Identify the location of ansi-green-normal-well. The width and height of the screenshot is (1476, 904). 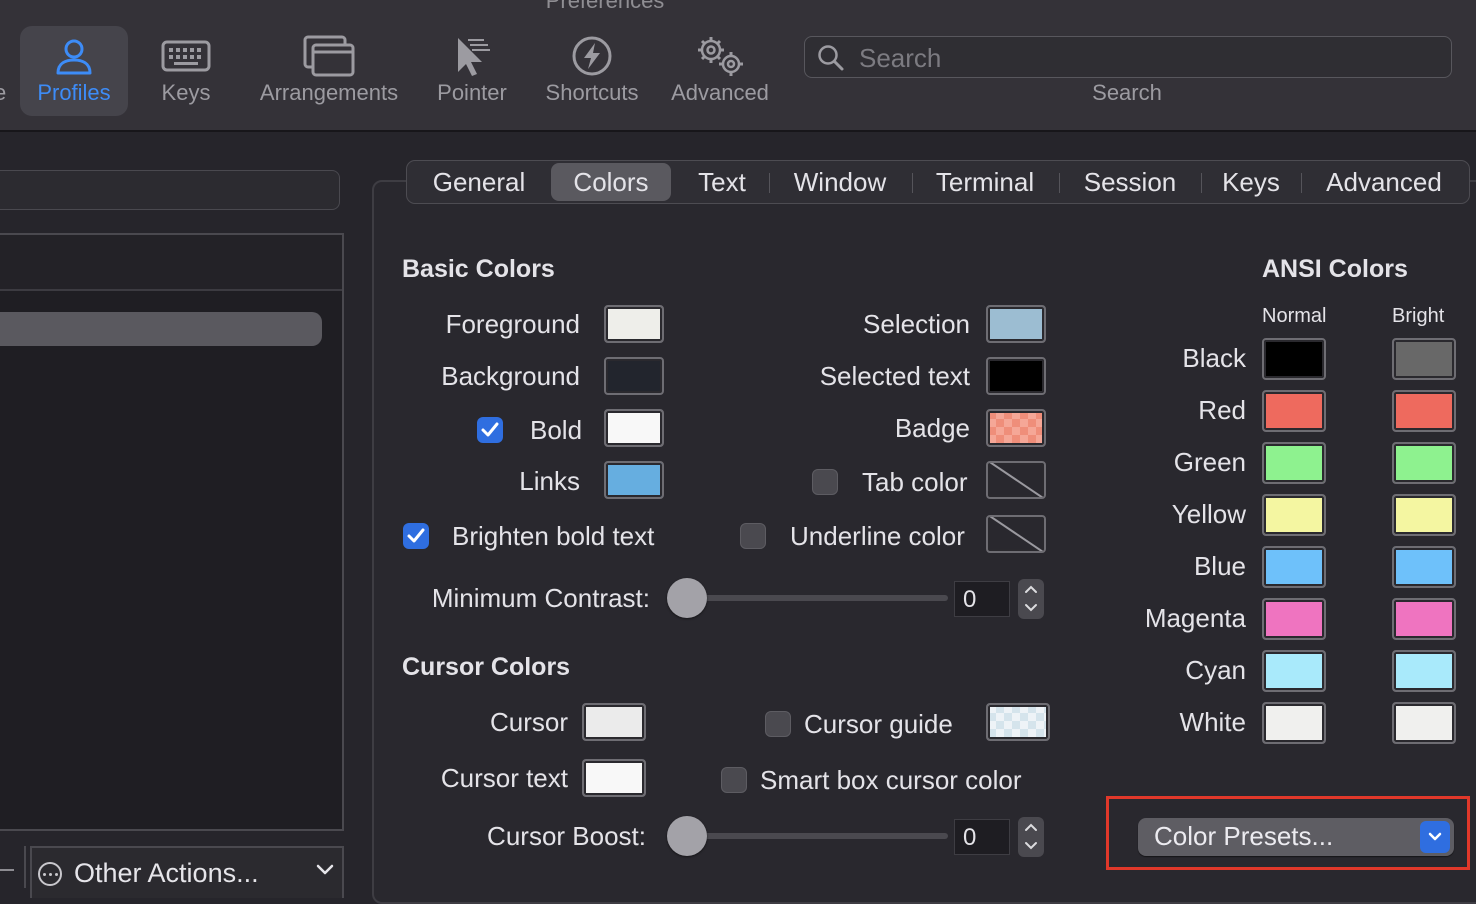
(1294, 463).